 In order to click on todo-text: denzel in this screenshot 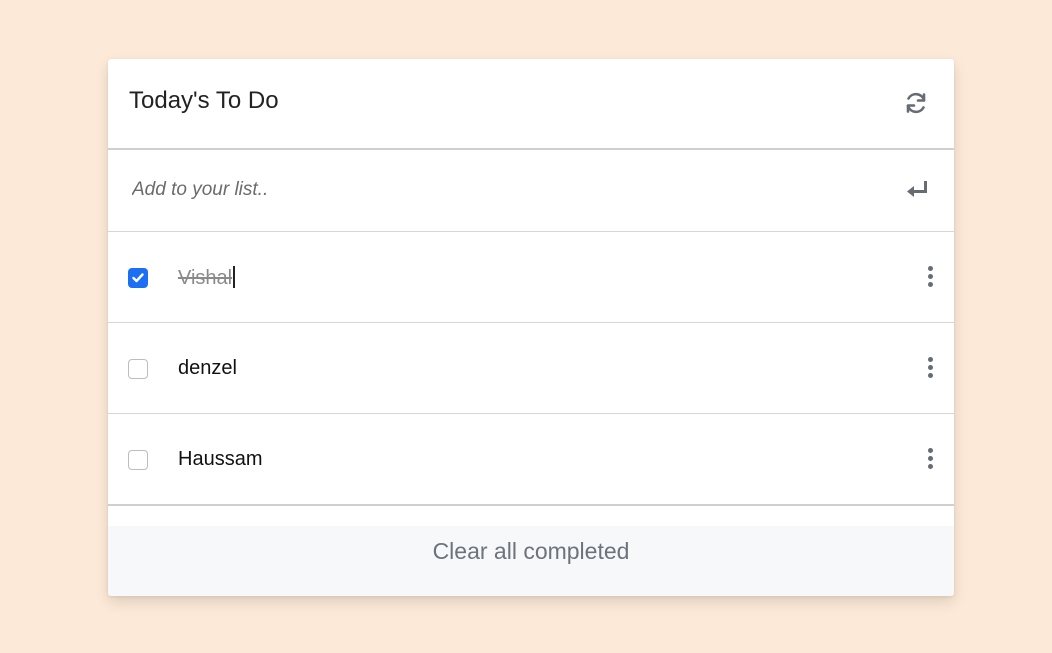, I will do `click(207, 368)`.